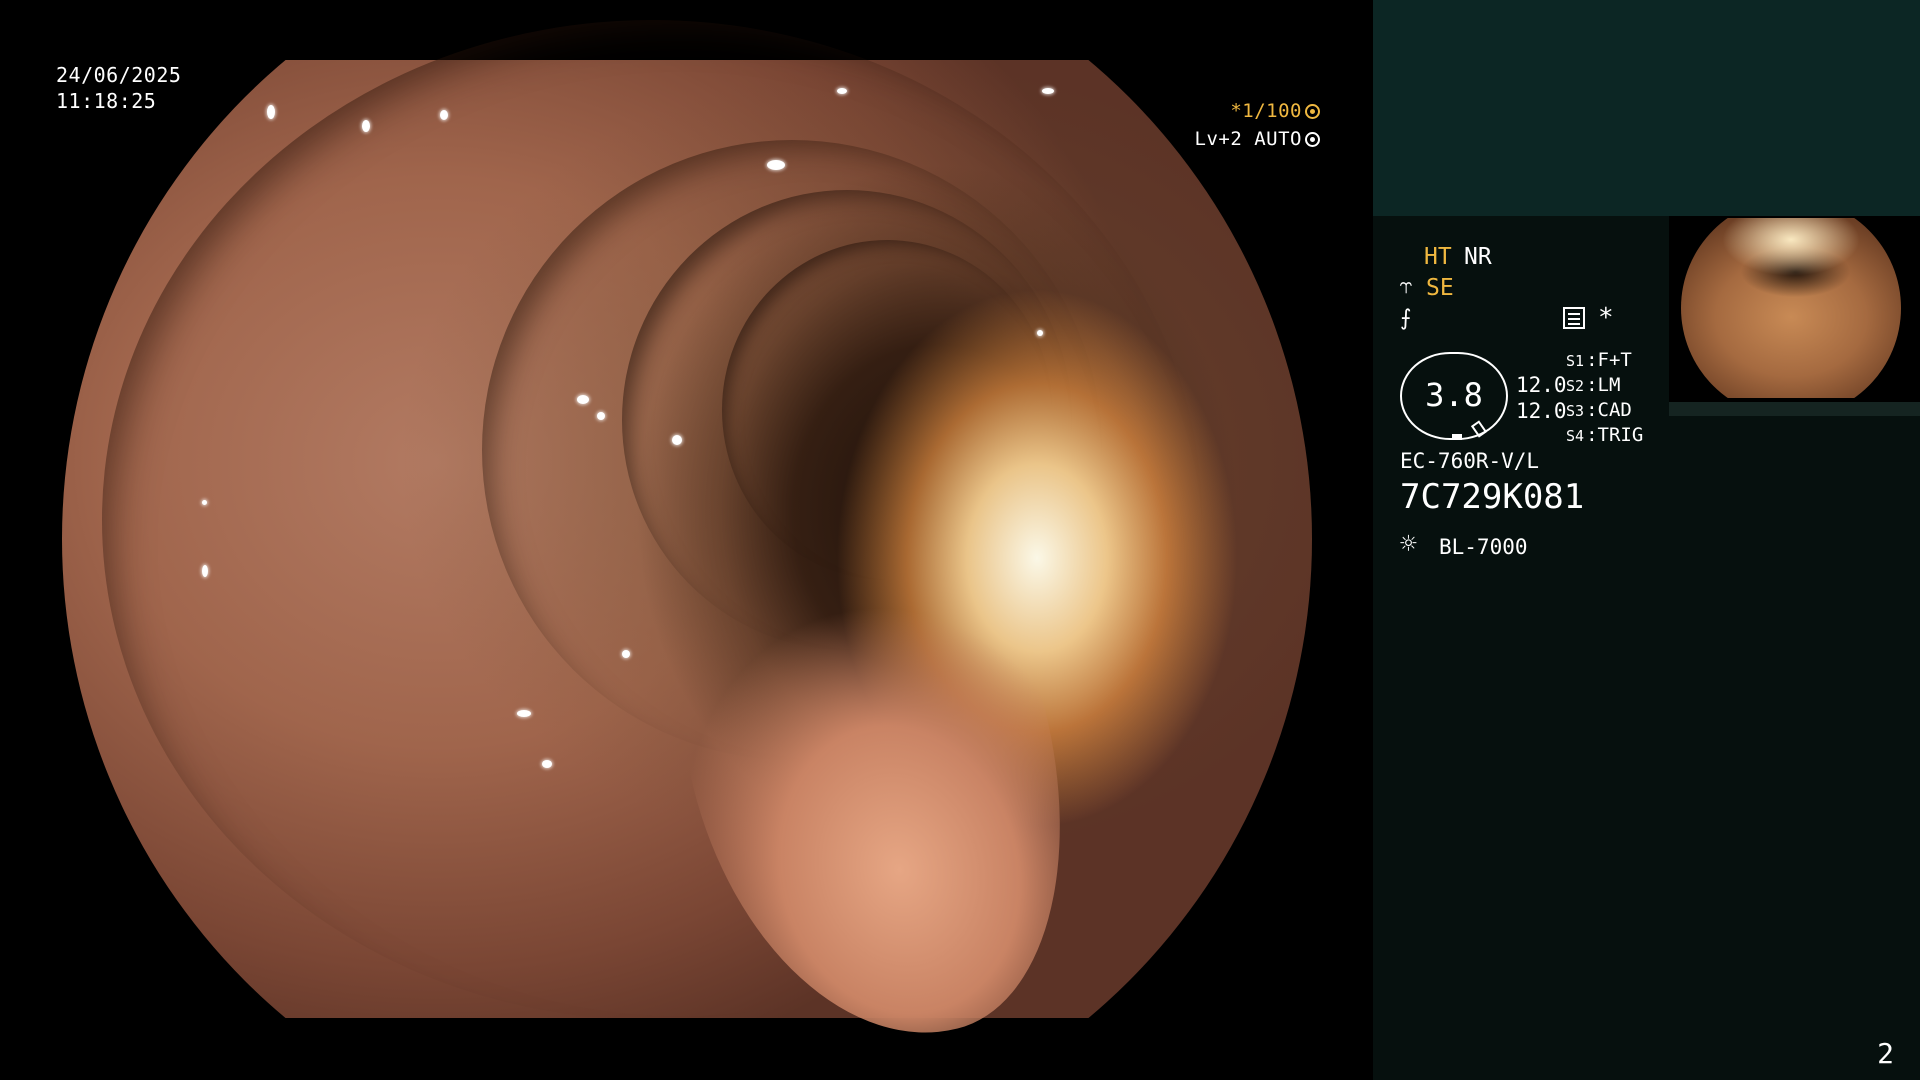  What do you see at coordinates (1541, 411) in the screenshot?
I see `setting-value-2: 12.0` at bounding box center [1541, 411].